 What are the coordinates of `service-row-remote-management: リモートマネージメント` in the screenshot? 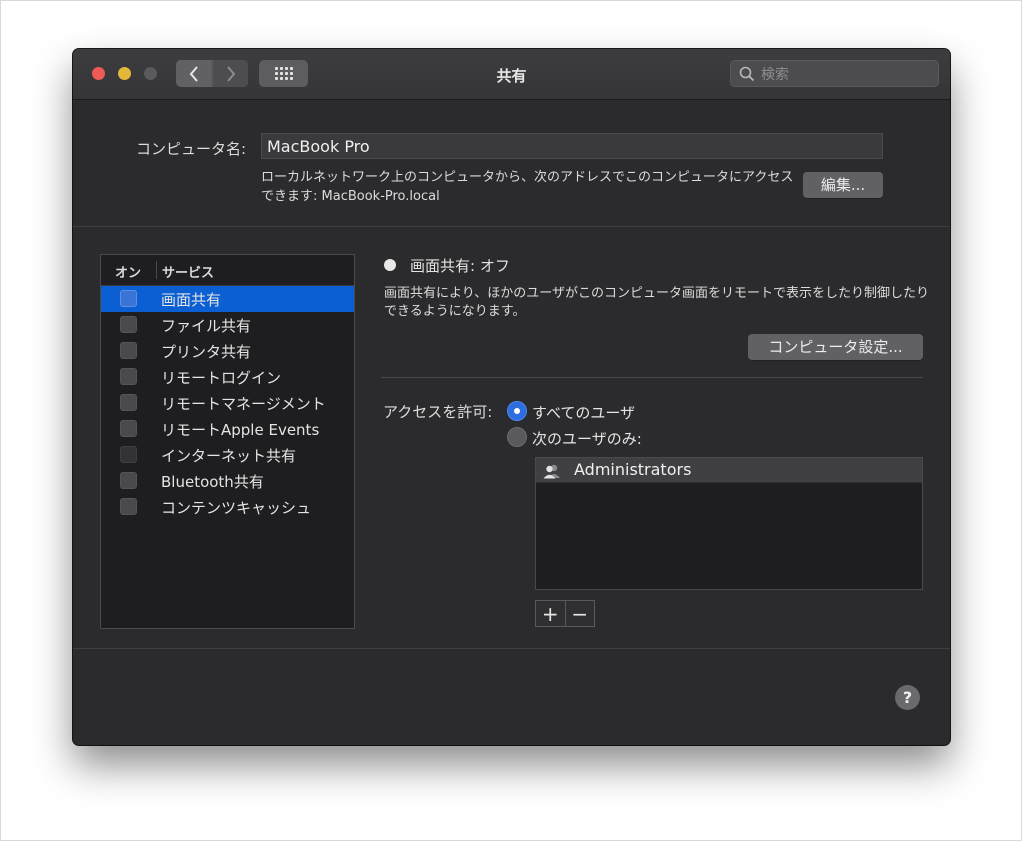 It's located at (227, 403).